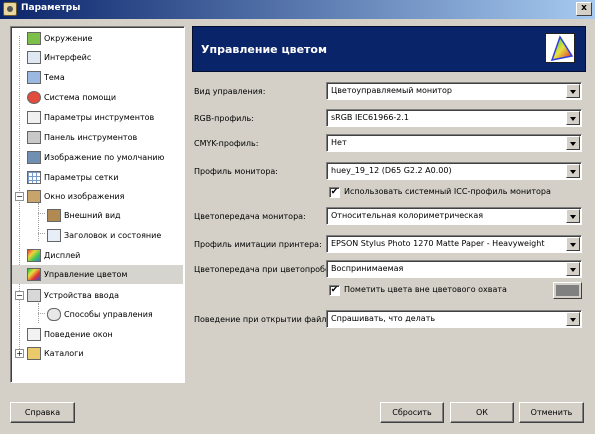  I want to click on open-behavior-select: Спрашивать, что делать, so click(454, 319).